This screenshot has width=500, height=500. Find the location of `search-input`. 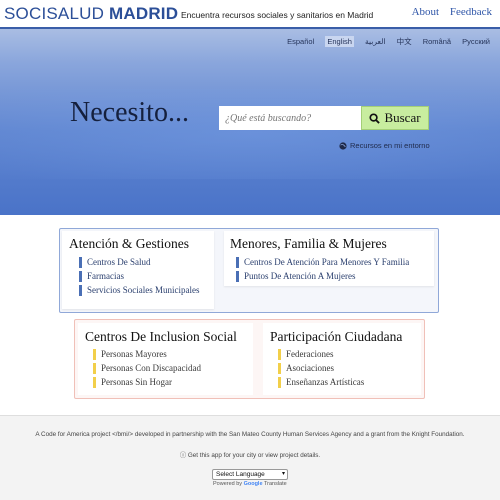

search-input is located at coordinates (290, 118).